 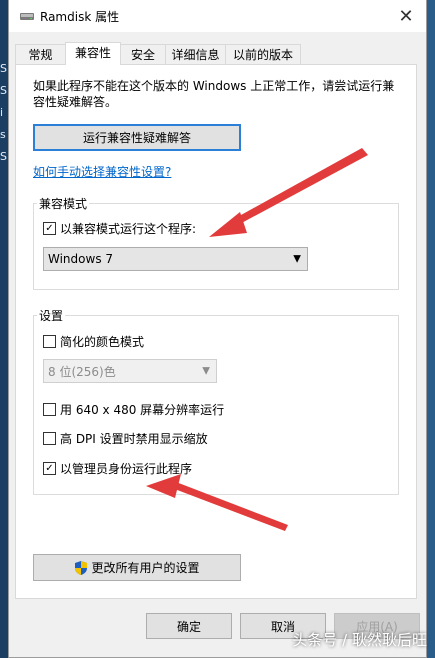 What do you see at coordinates (27, 16) in the screenshot?
I see `app-drive-icon` at bounding box center [27, 16].